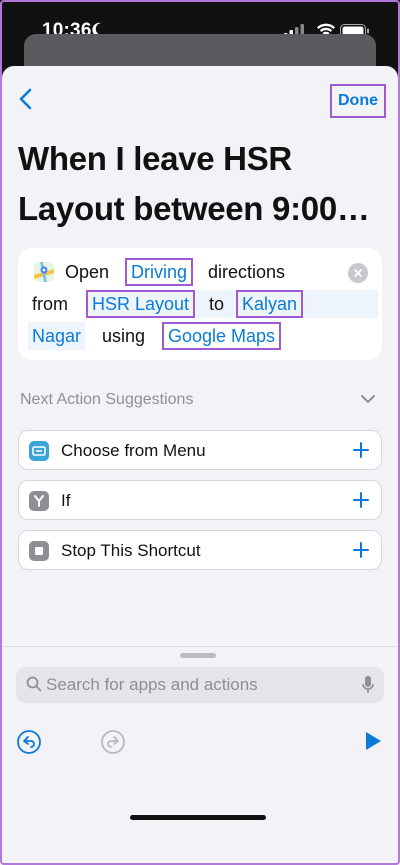 This screenshot has height=865, width=400. I want to click on home-indicator, so click(198, 817).